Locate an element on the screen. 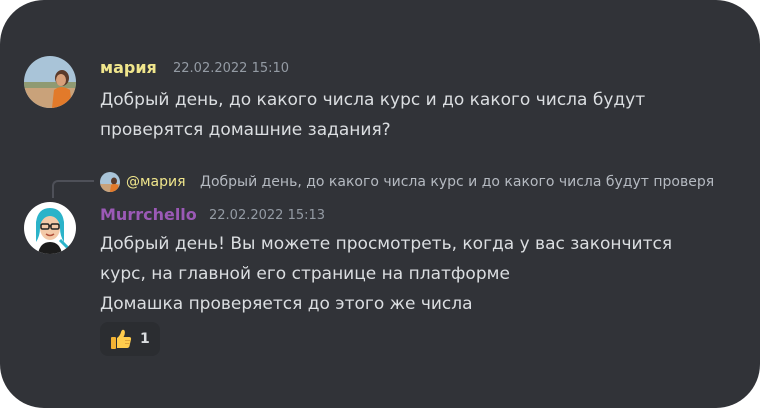  reaction-count: 1 is located at coordinates (145, 339).